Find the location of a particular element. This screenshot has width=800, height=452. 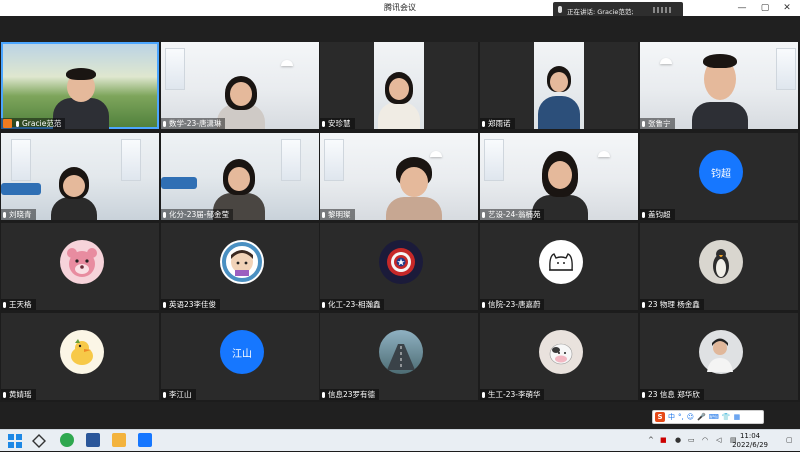

avatar: 钧超 is located at coordinates (721, 172).